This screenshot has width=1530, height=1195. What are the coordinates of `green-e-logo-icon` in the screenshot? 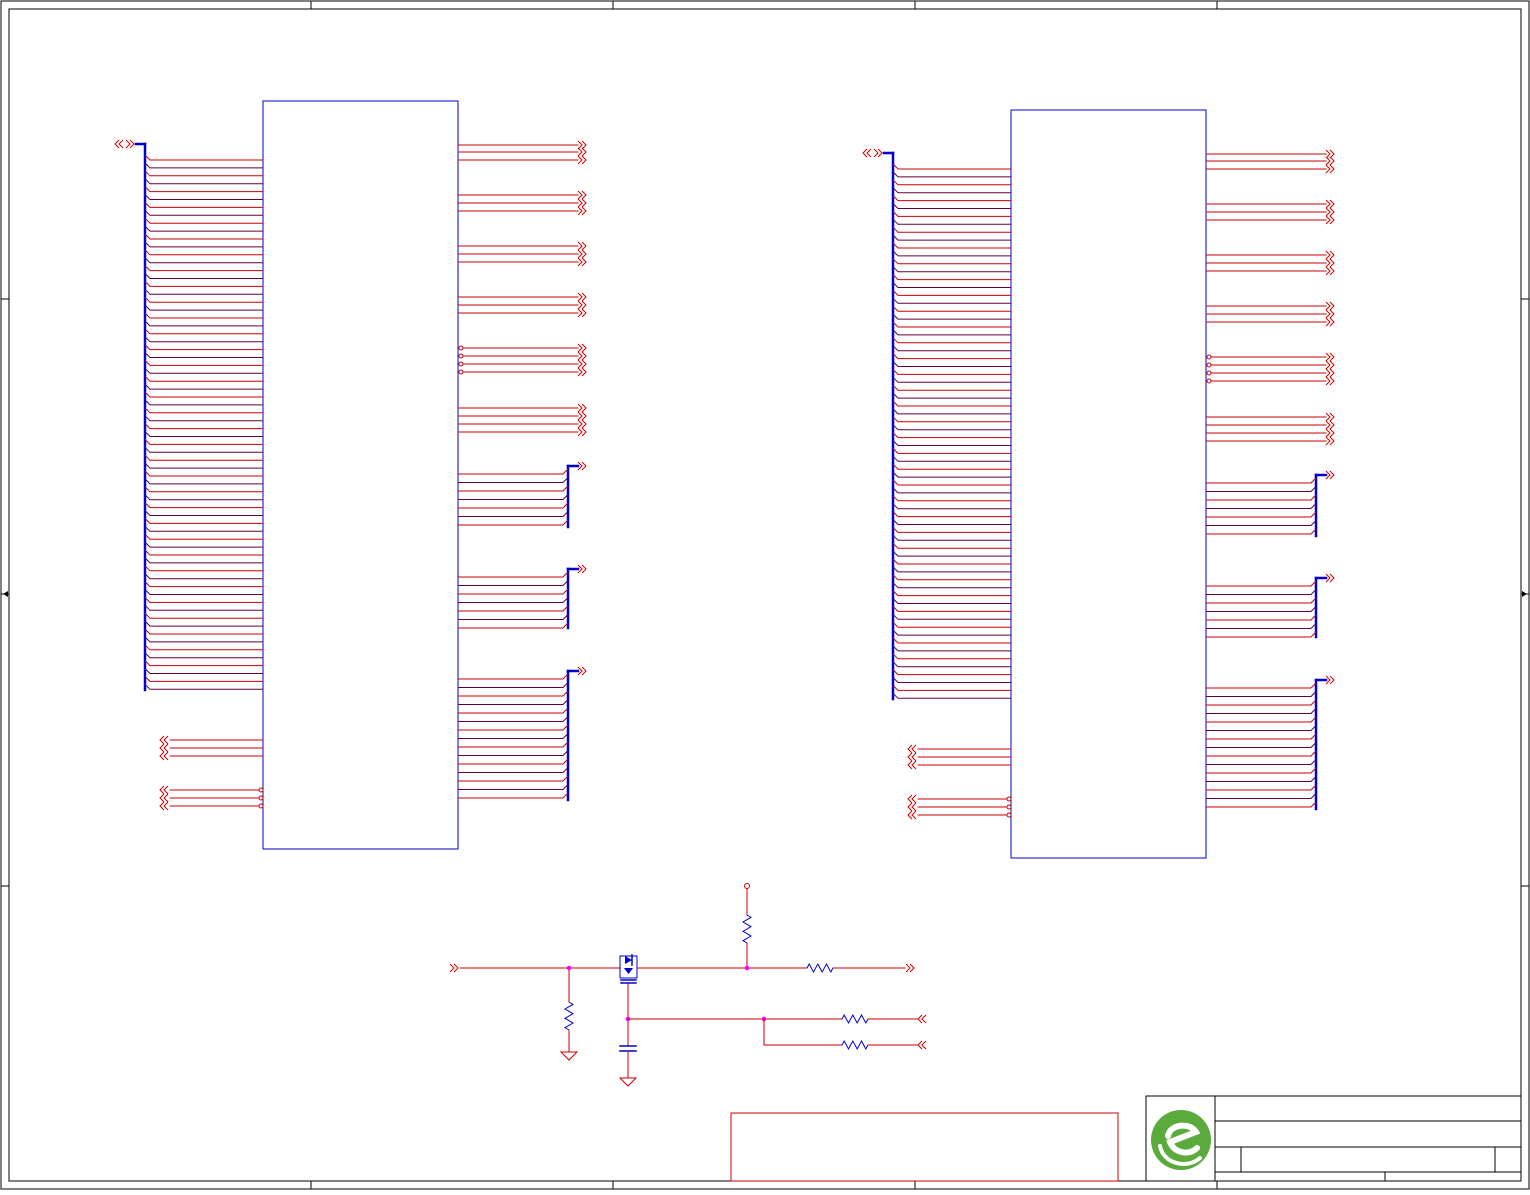 It's located at (1181, 1140).